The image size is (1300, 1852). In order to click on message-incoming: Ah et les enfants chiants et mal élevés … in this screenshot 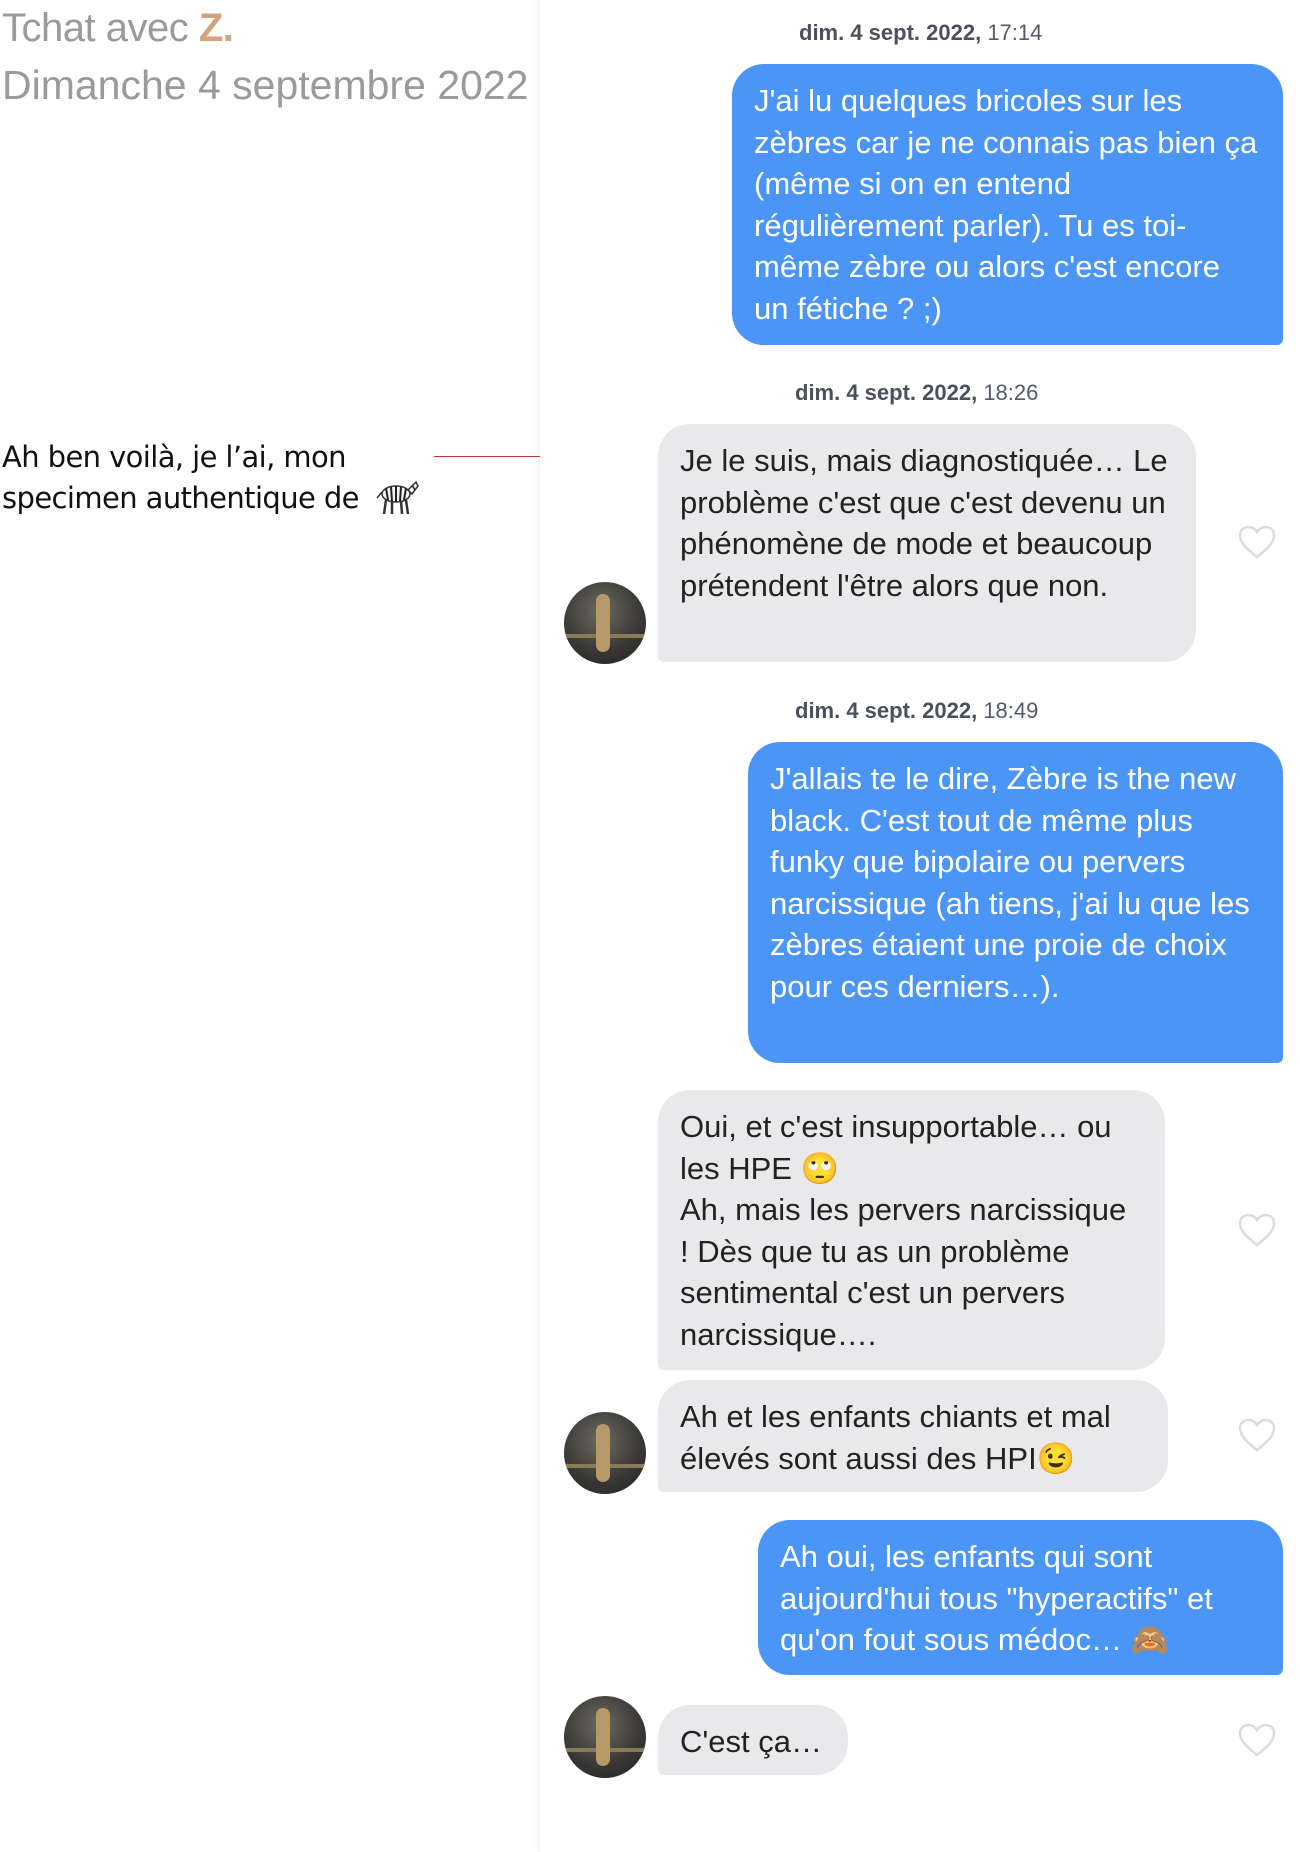, I will do `click(913, 1436)`.